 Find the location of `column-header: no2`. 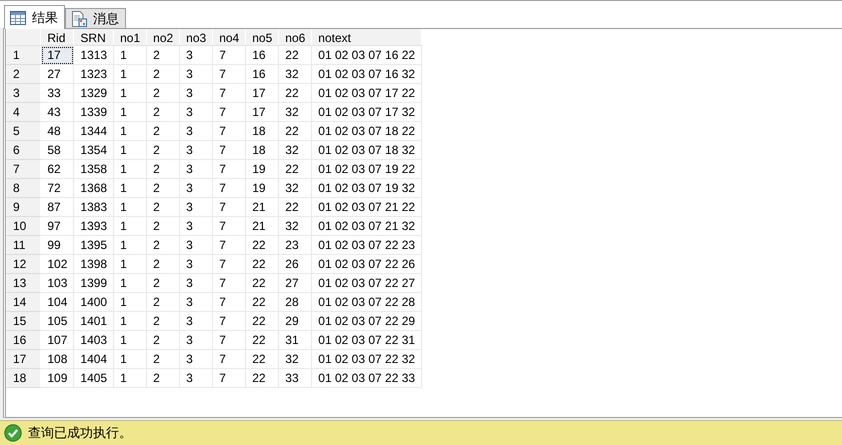

column-header: no2 is located at coordinates (163, 37).